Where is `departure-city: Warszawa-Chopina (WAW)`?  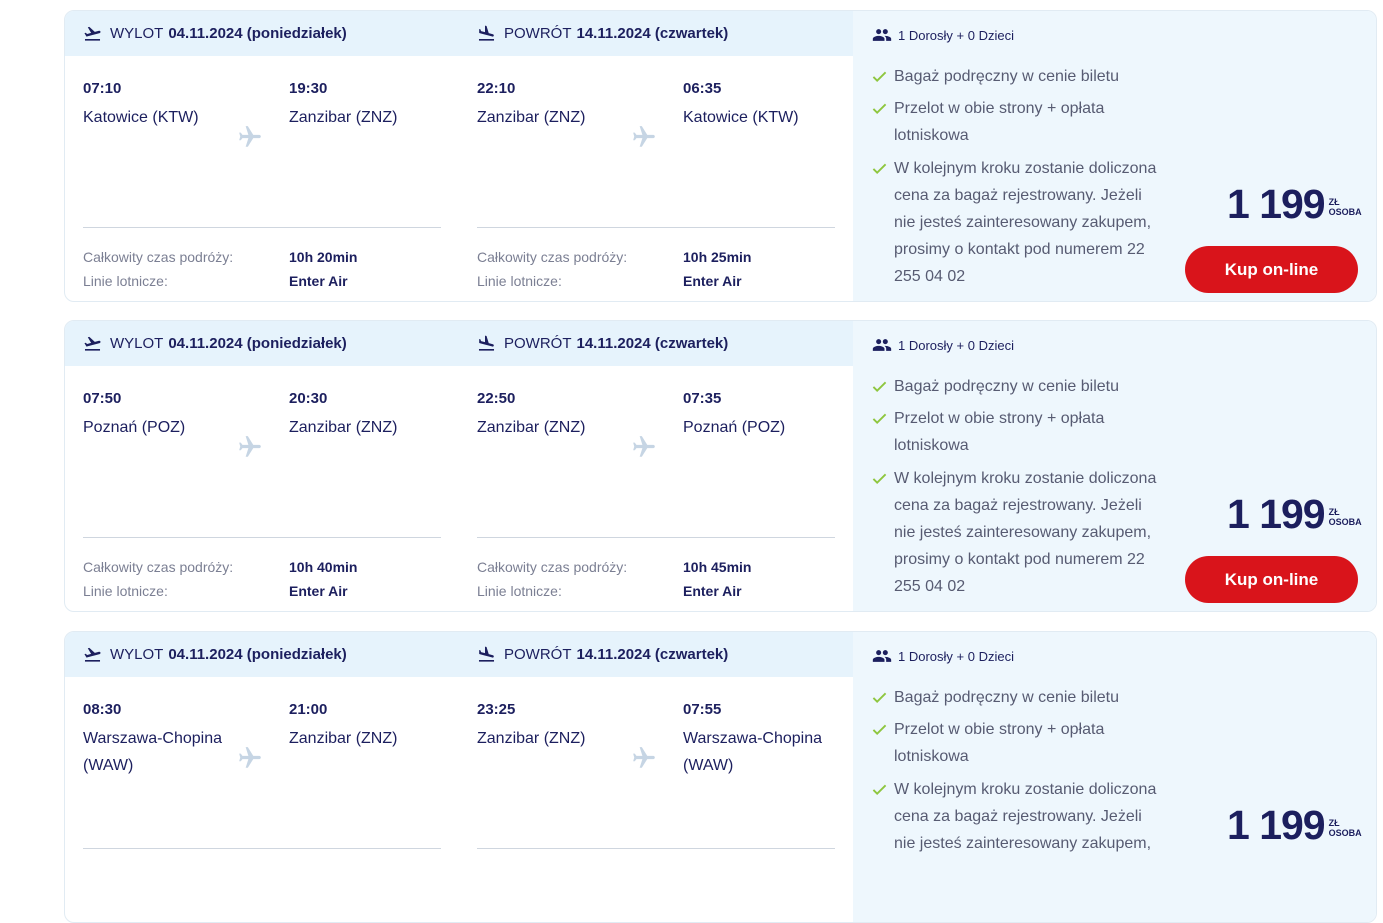
departure-city: Warszawa-Chopina (WAW) is located at coordinates (153, 752).